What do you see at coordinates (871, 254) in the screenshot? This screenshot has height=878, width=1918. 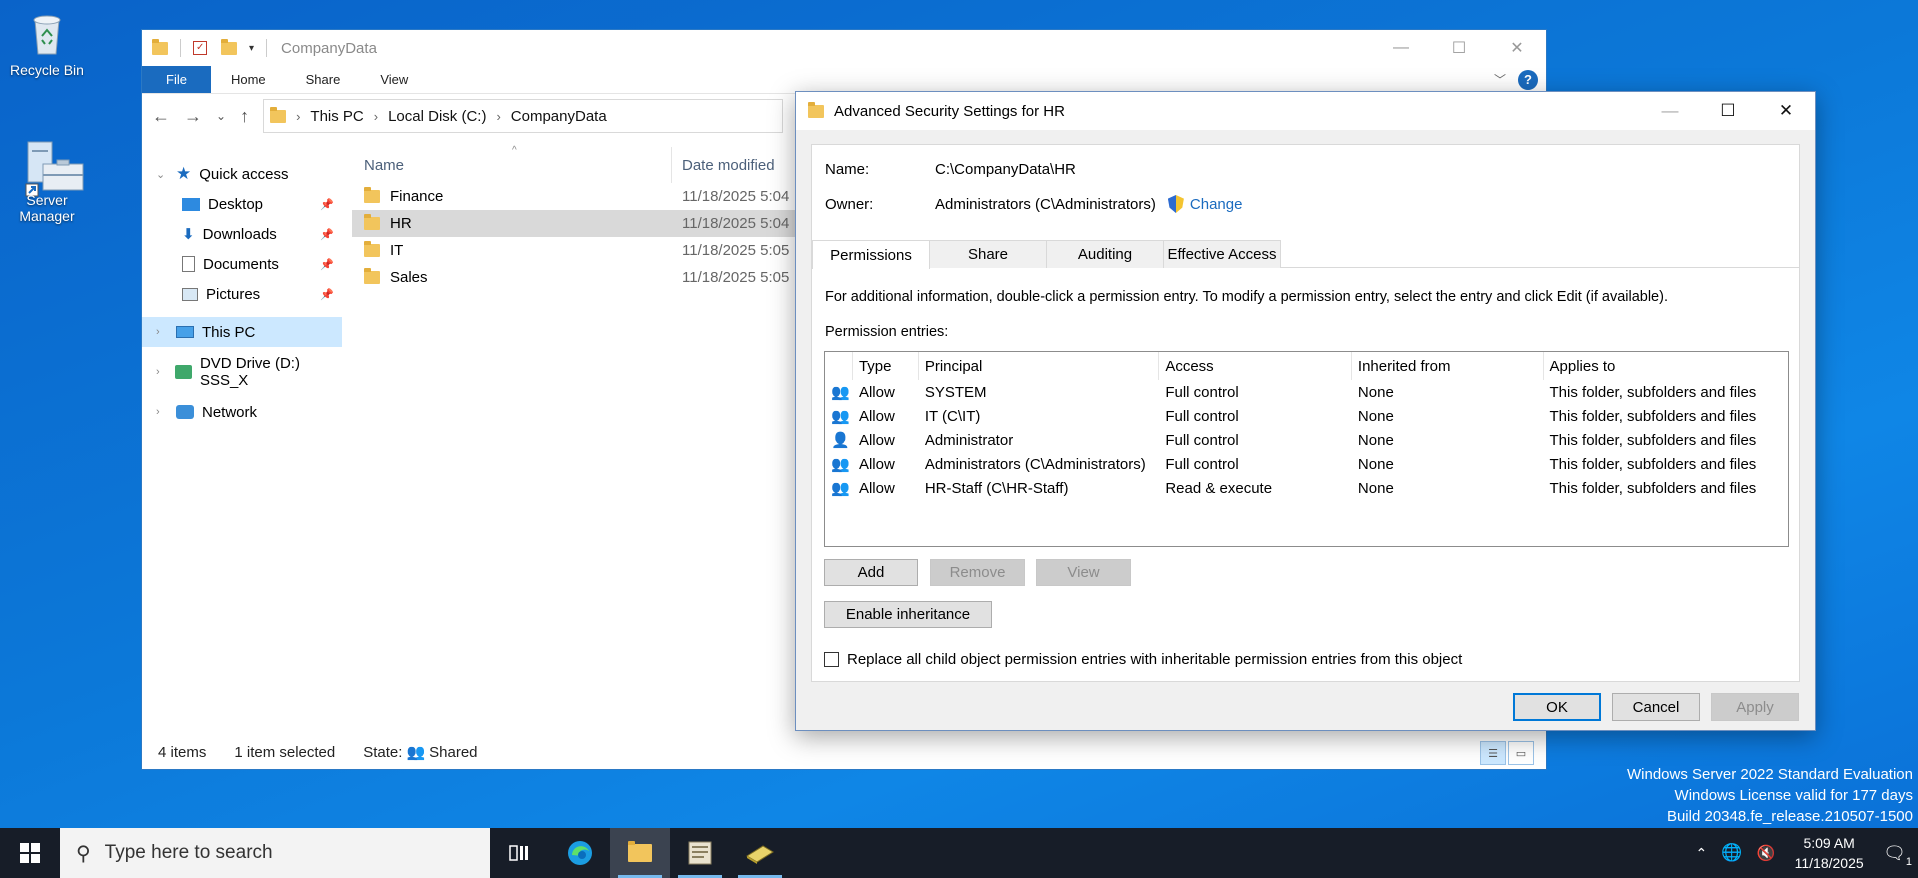 I see `tab-permissions: Permissions` at bounding box center [871, 254].